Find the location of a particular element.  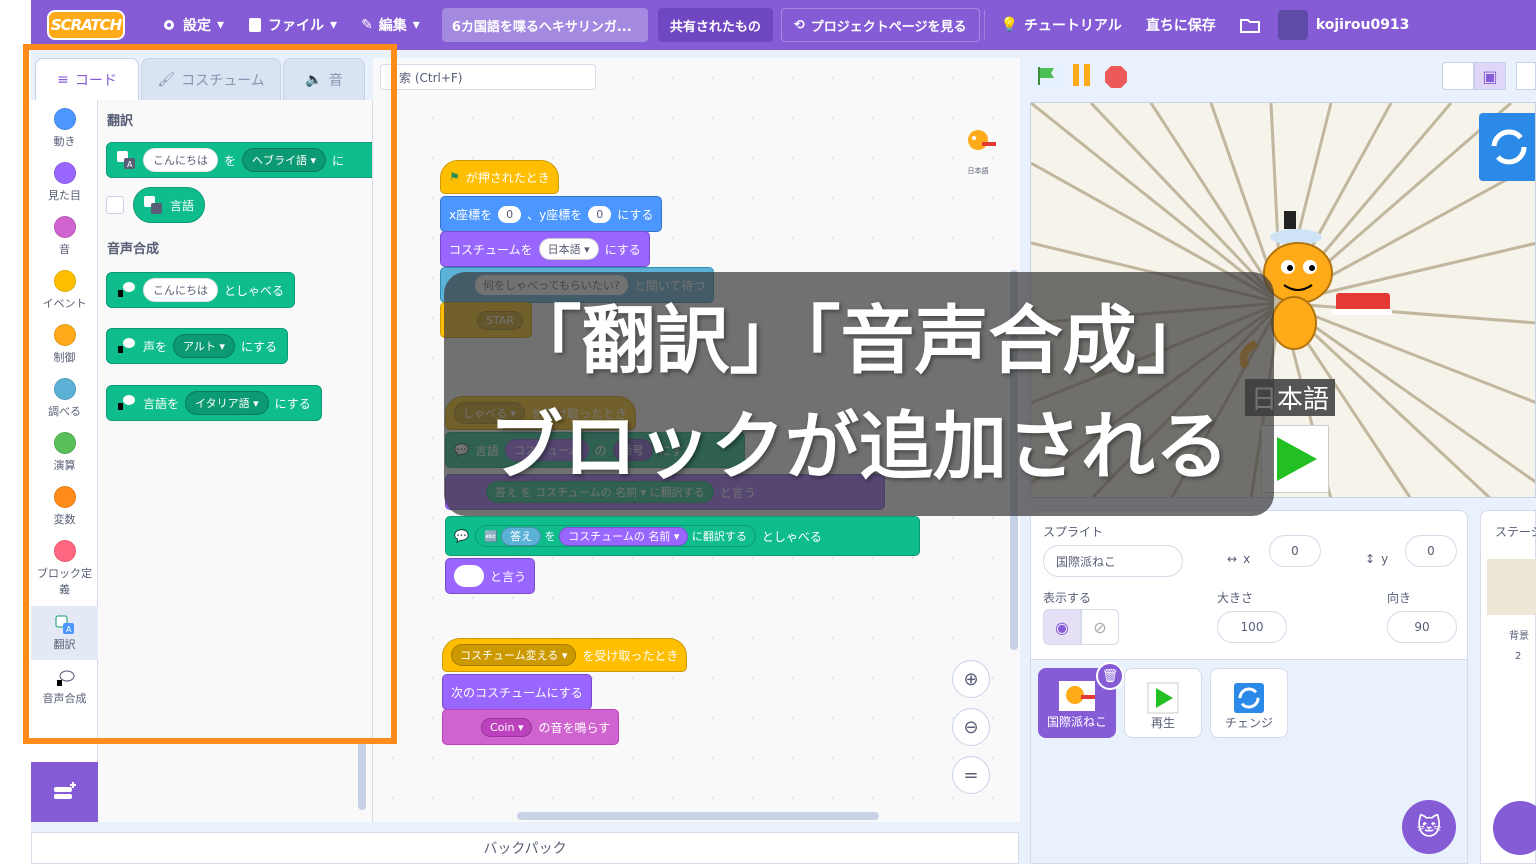

zoom-reset-button: = is located at coordinates (971, 775).